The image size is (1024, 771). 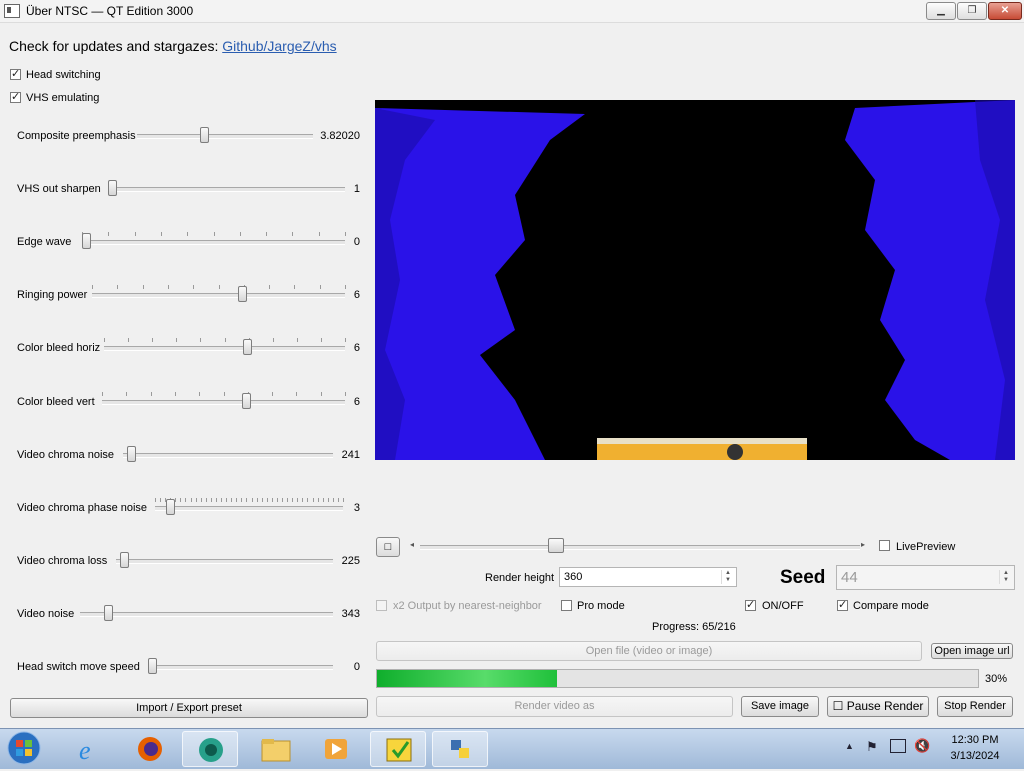 I want to click on taskbar-ntsc-app, so click(x=398, y=749).